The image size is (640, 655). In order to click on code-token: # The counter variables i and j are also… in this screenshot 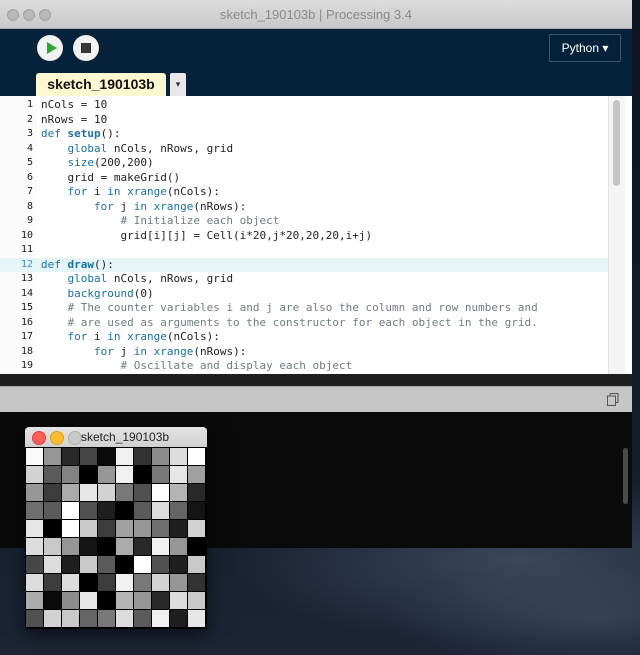, I will do `click(289, 307)`.